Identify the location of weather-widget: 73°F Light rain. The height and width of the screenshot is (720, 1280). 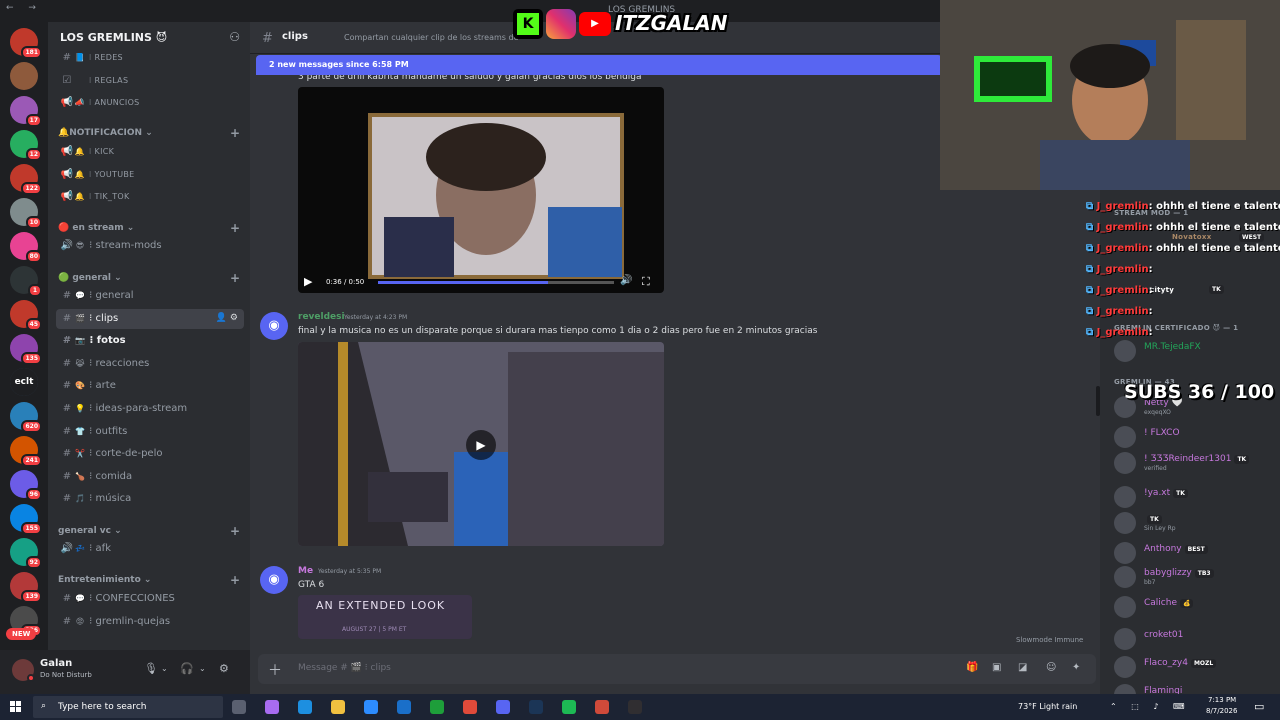
(1058, 706).